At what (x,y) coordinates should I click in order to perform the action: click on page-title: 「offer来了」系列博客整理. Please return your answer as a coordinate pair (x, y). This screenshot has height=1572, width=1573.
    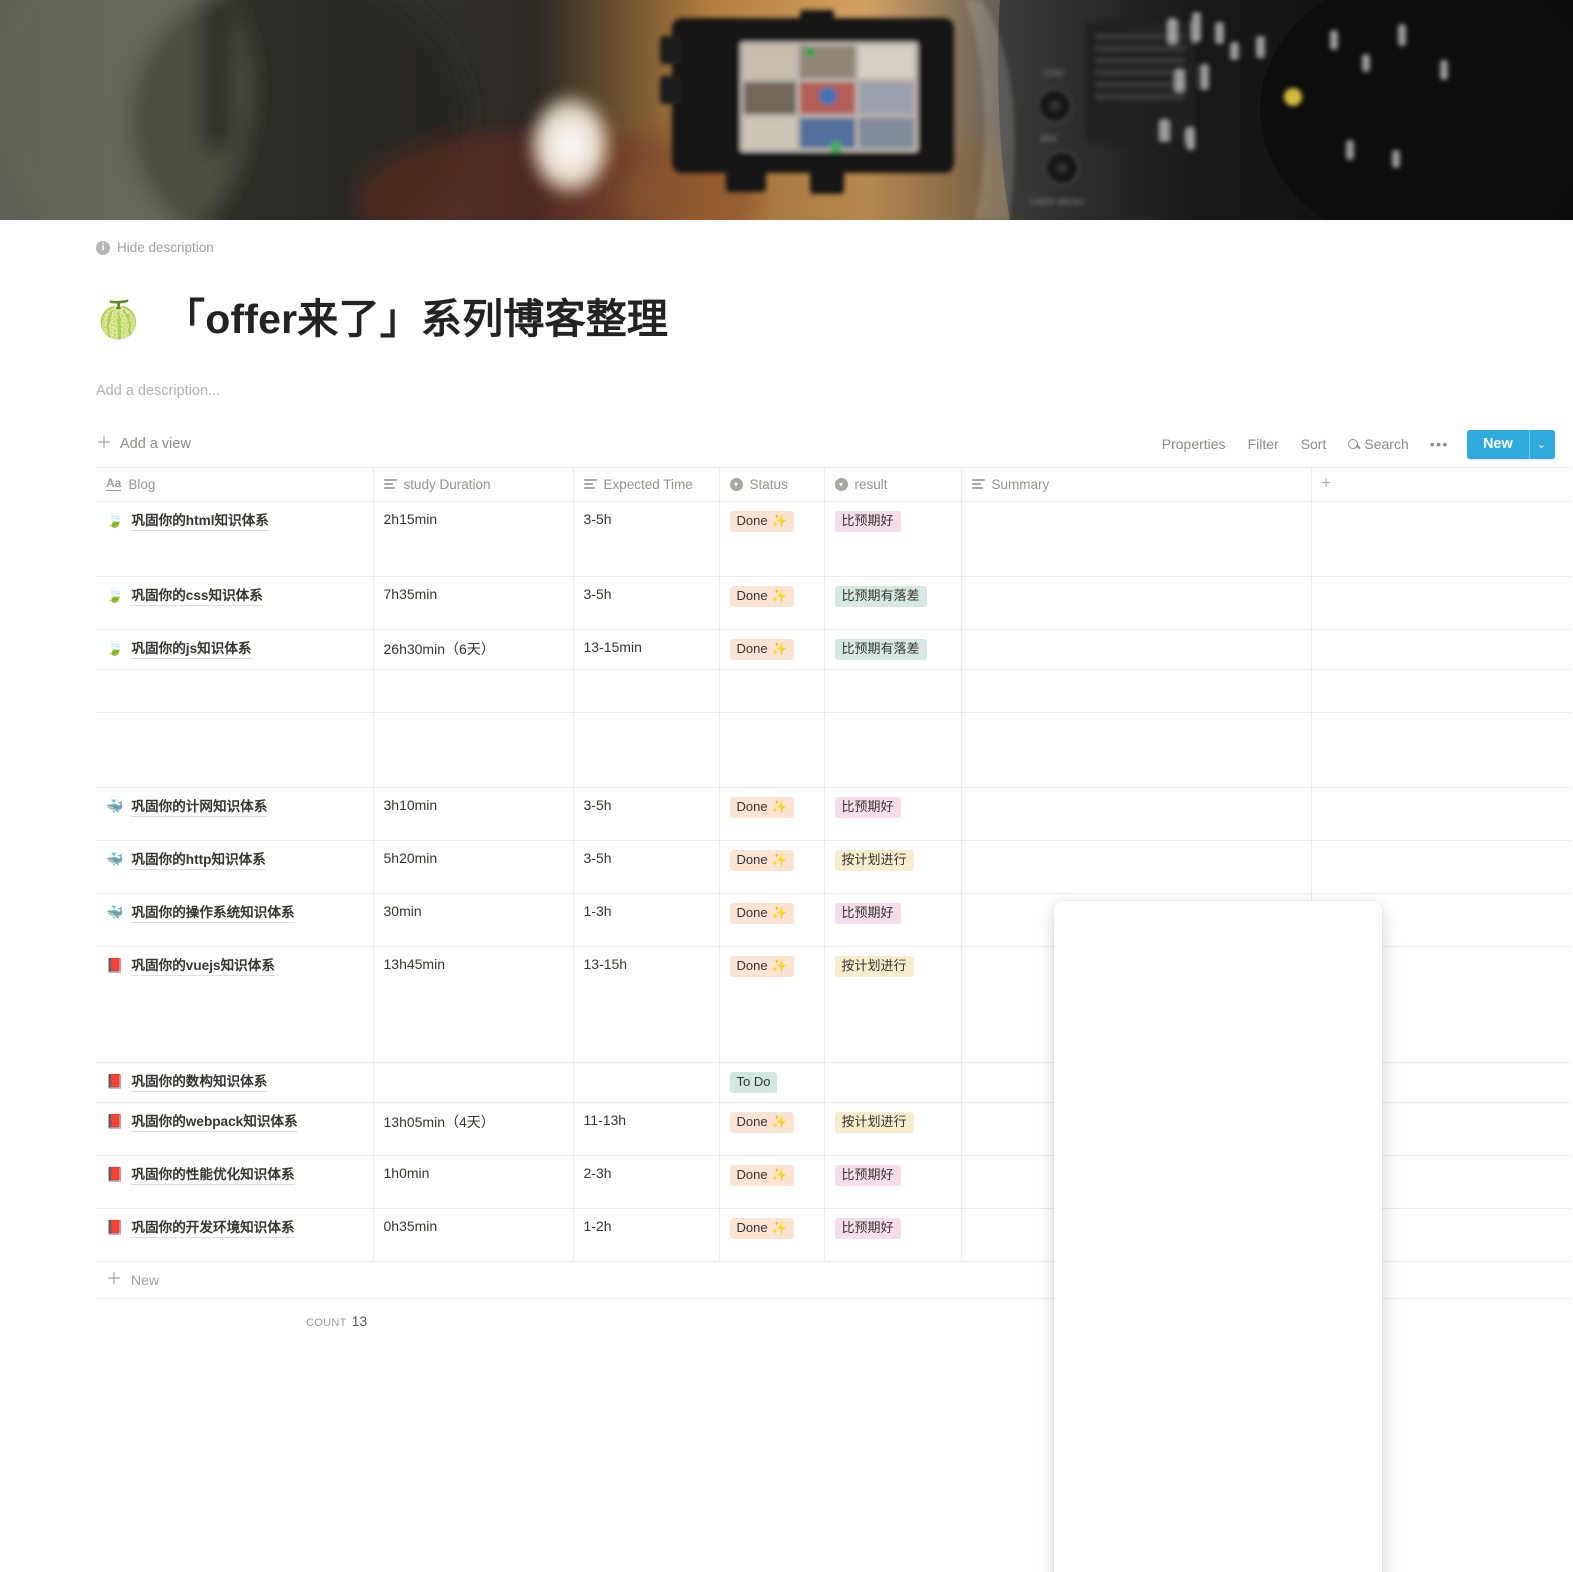
    Looking at the image, I should click on (416, 319).